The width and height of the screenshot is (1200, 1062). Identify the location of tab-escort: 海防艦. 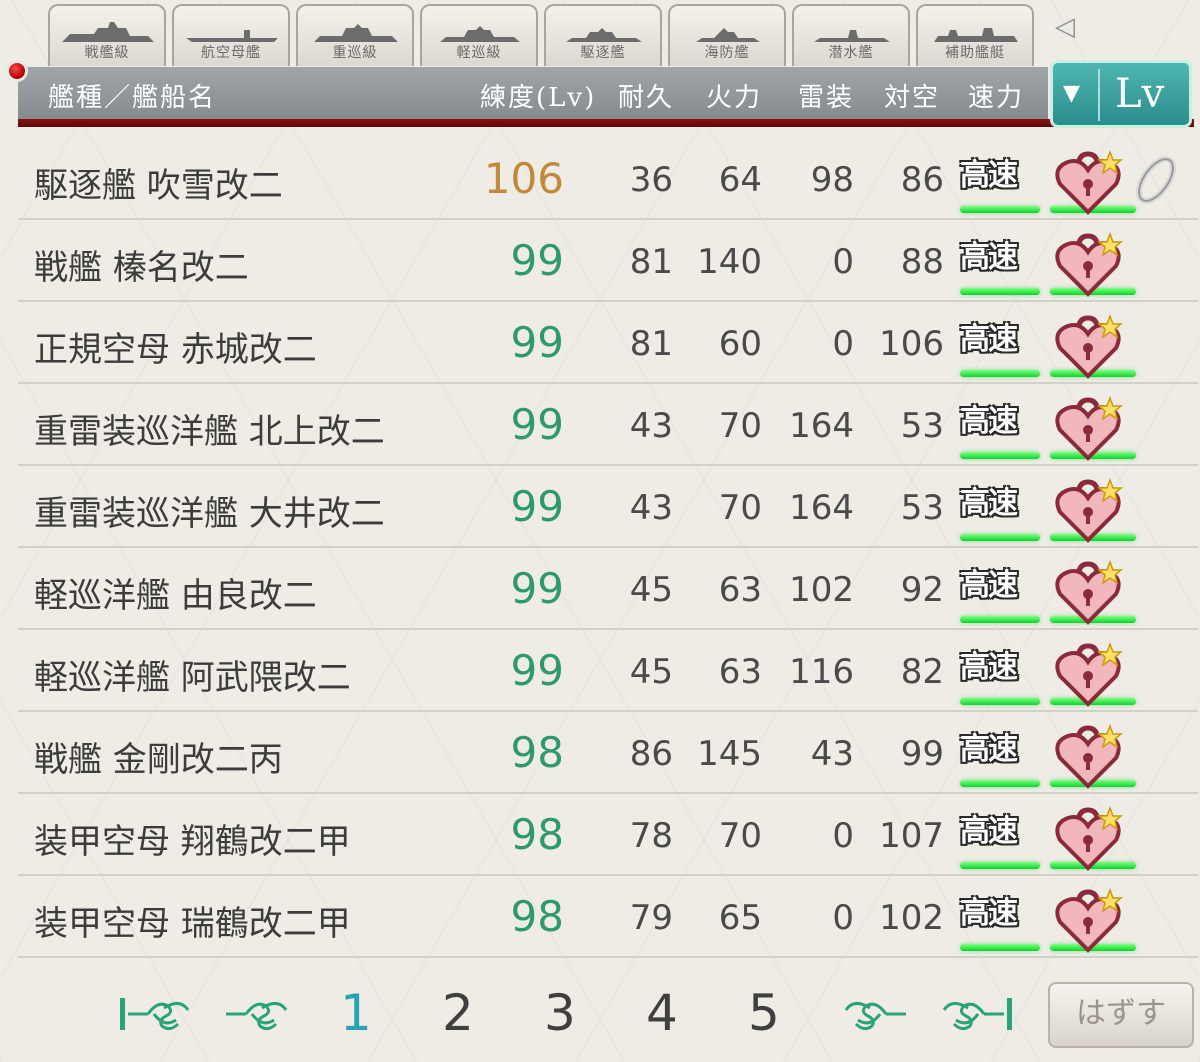
(727, 35).